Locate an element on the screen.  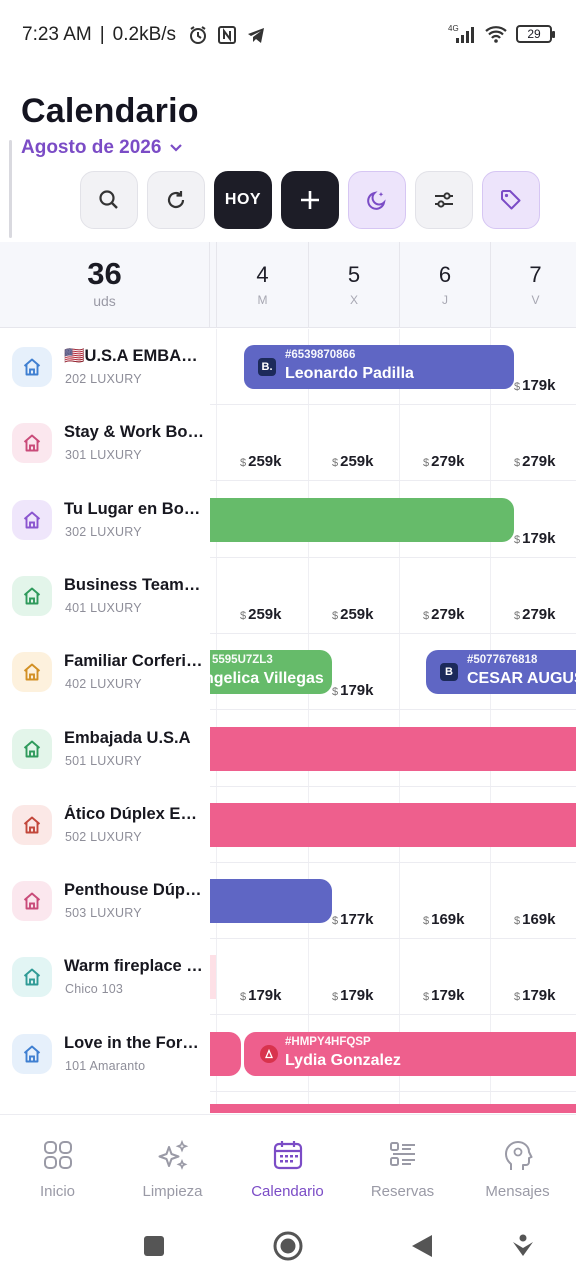
recents-icon is located at coordinates (154, 1246).